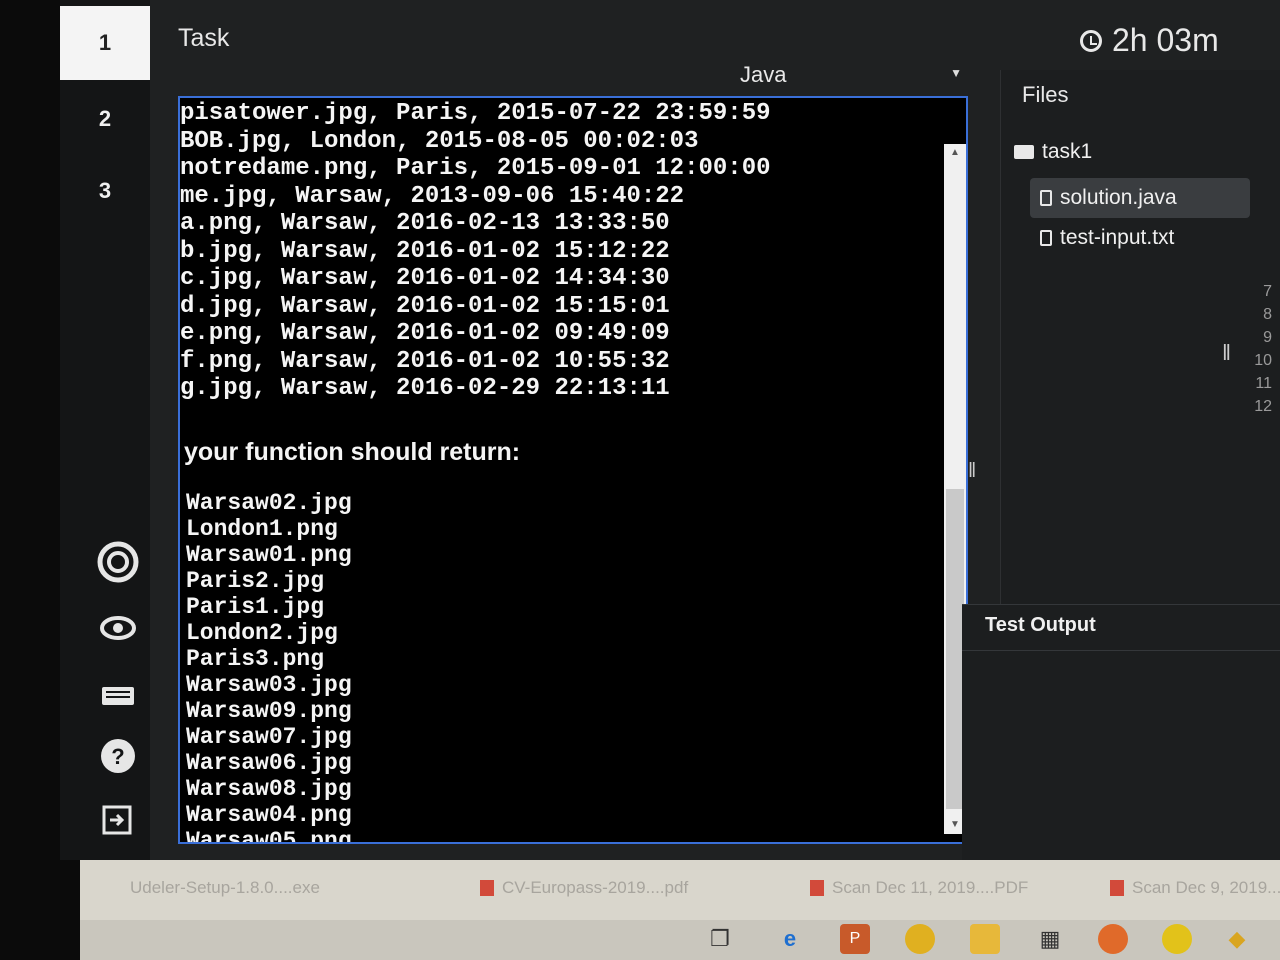  I want to click on folder-label: task1, so click(1067, 151).